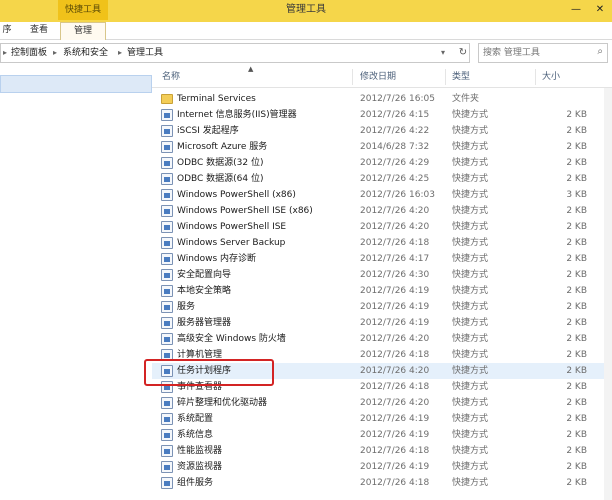  I want to click on chevron-down-icon: ▾, so click(443, 53).